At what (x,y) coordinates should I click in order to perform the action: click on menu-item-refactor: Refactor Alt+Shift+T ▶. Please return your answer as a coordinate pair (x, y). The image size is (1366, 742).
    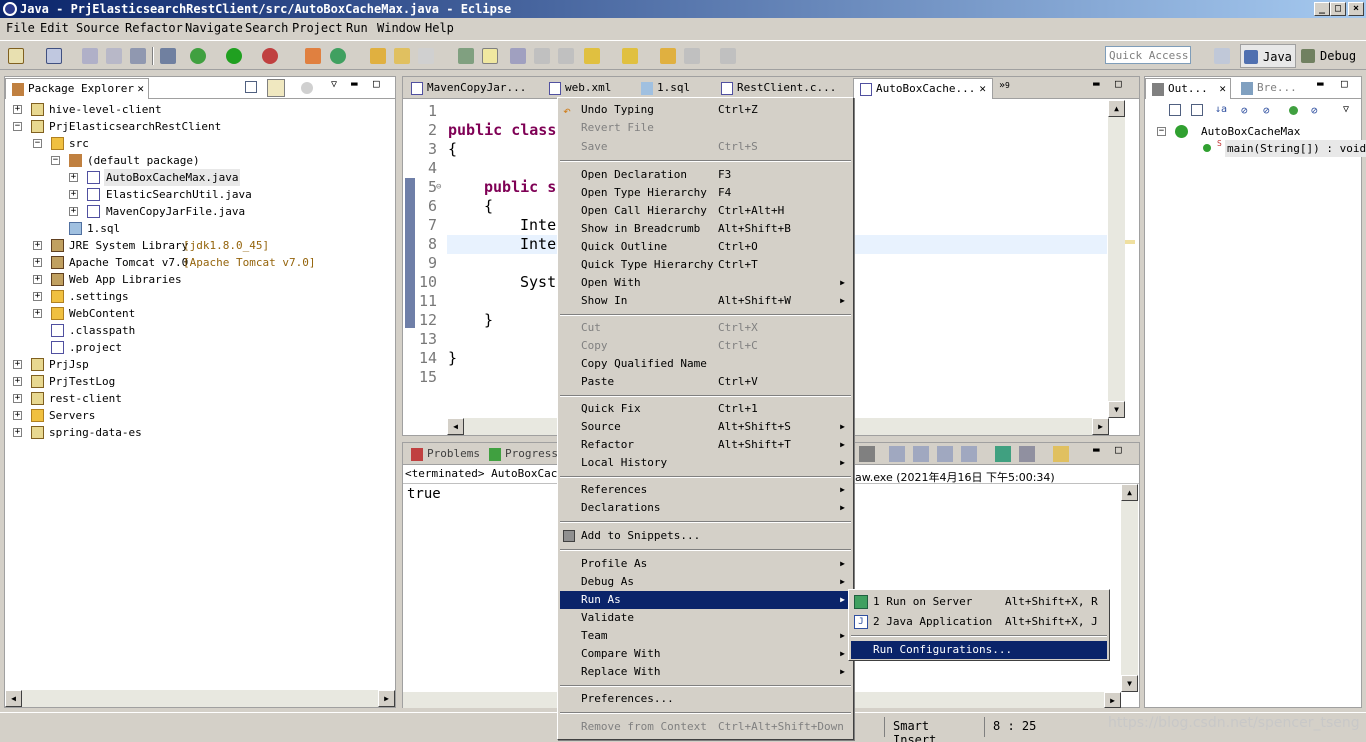
    Looking at the image, I should click on (705, 445).